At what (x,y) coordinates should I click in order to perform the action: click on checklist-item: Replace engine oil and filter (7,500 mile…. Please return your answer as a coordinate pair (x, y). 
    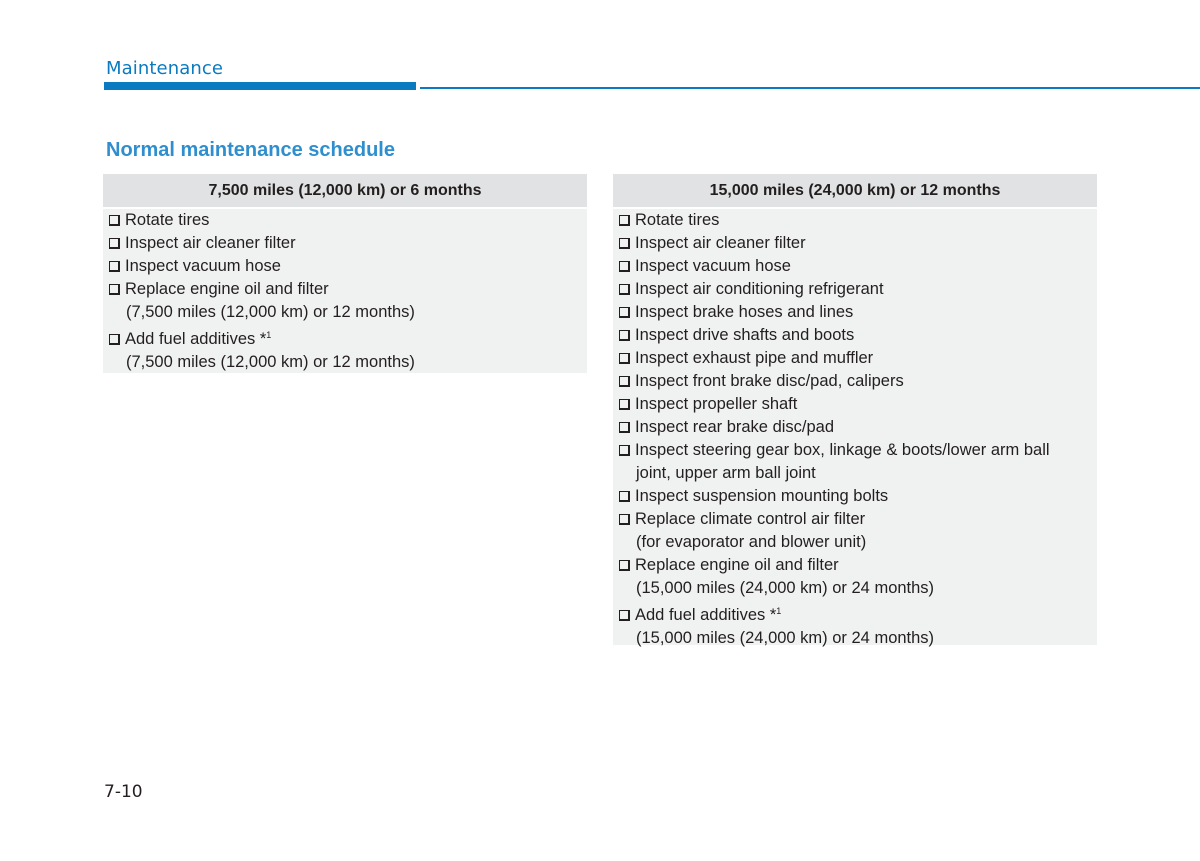
    Looking at the image, I should click on (348, 301).